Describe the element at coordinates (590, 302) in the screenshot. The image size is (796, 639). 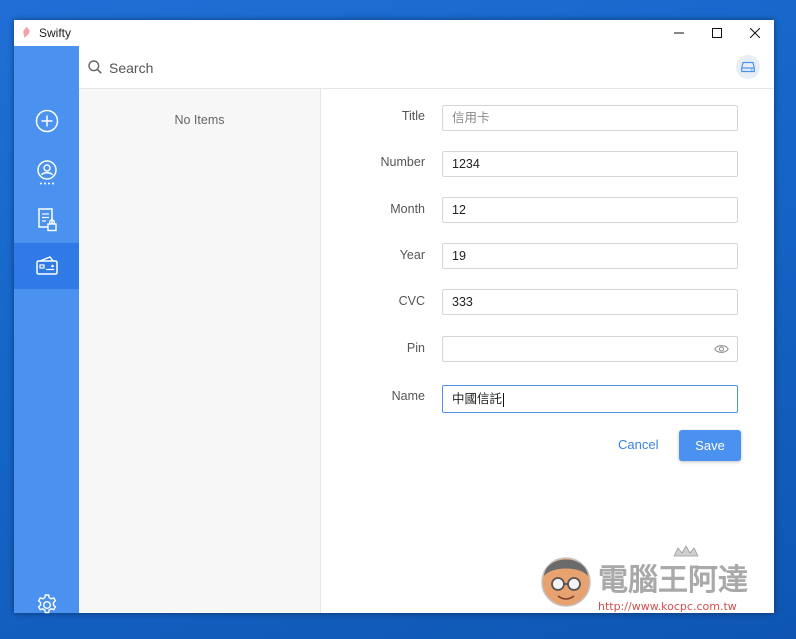
I see `cvc-field: 333` at that location.